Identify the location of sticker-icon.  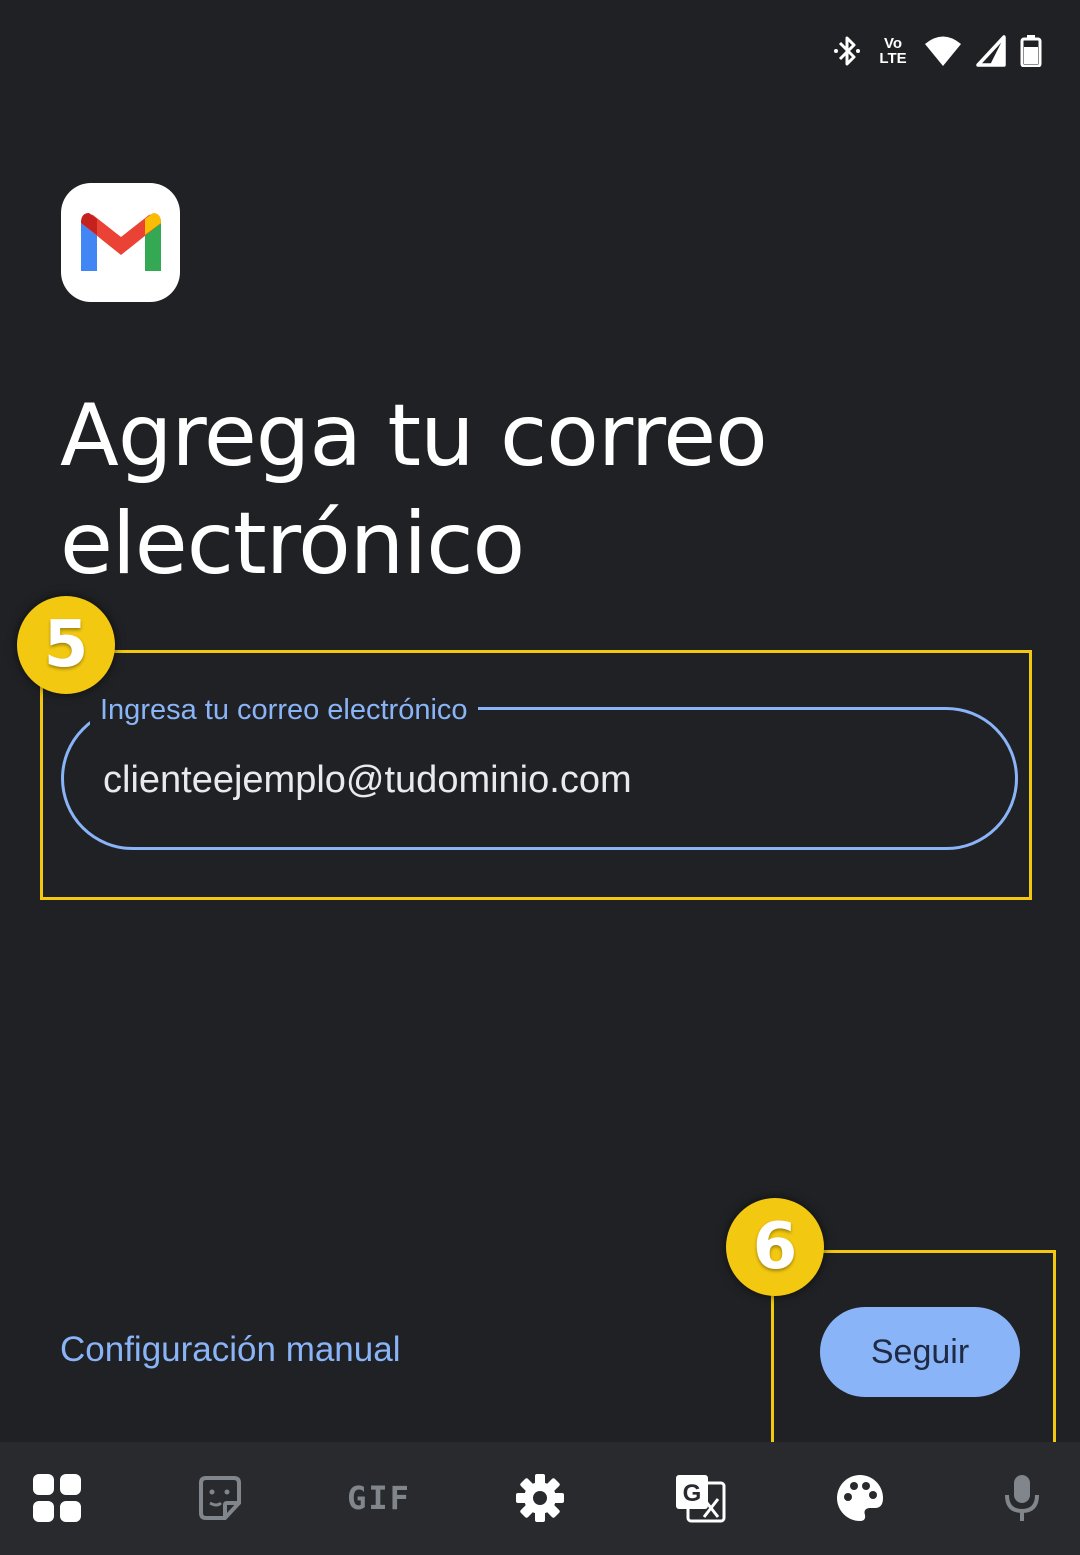
(220, 1498).